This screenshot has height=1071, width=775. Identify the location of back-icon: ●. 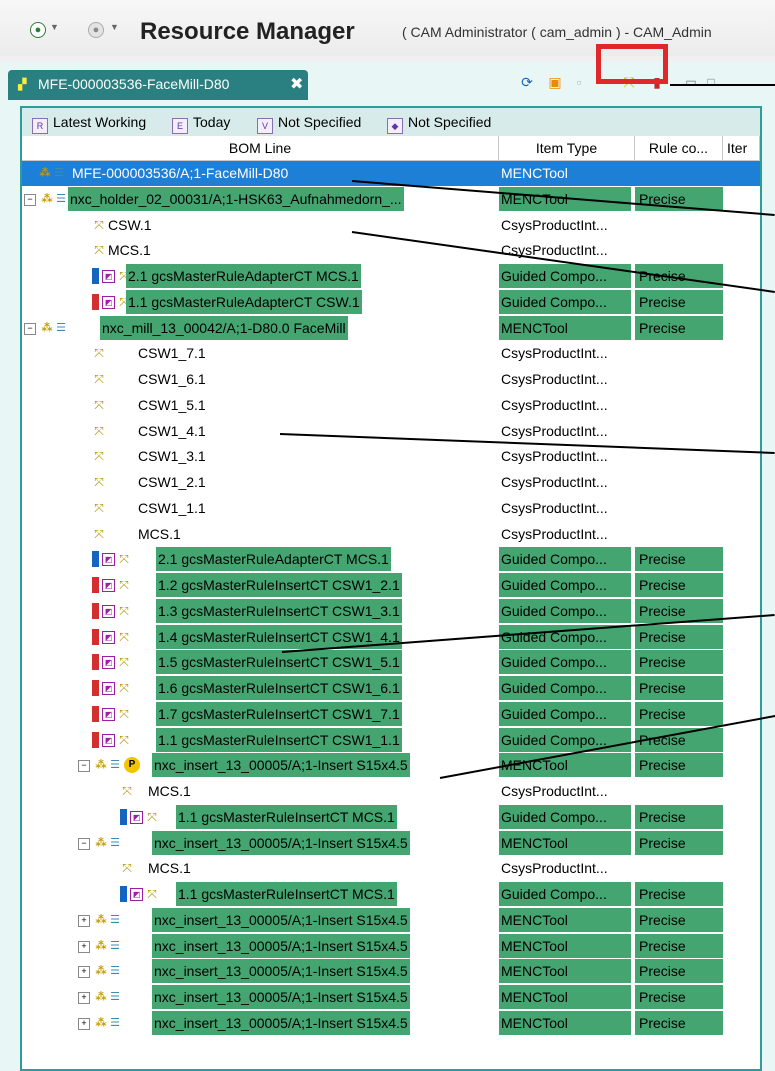
(96, 30).